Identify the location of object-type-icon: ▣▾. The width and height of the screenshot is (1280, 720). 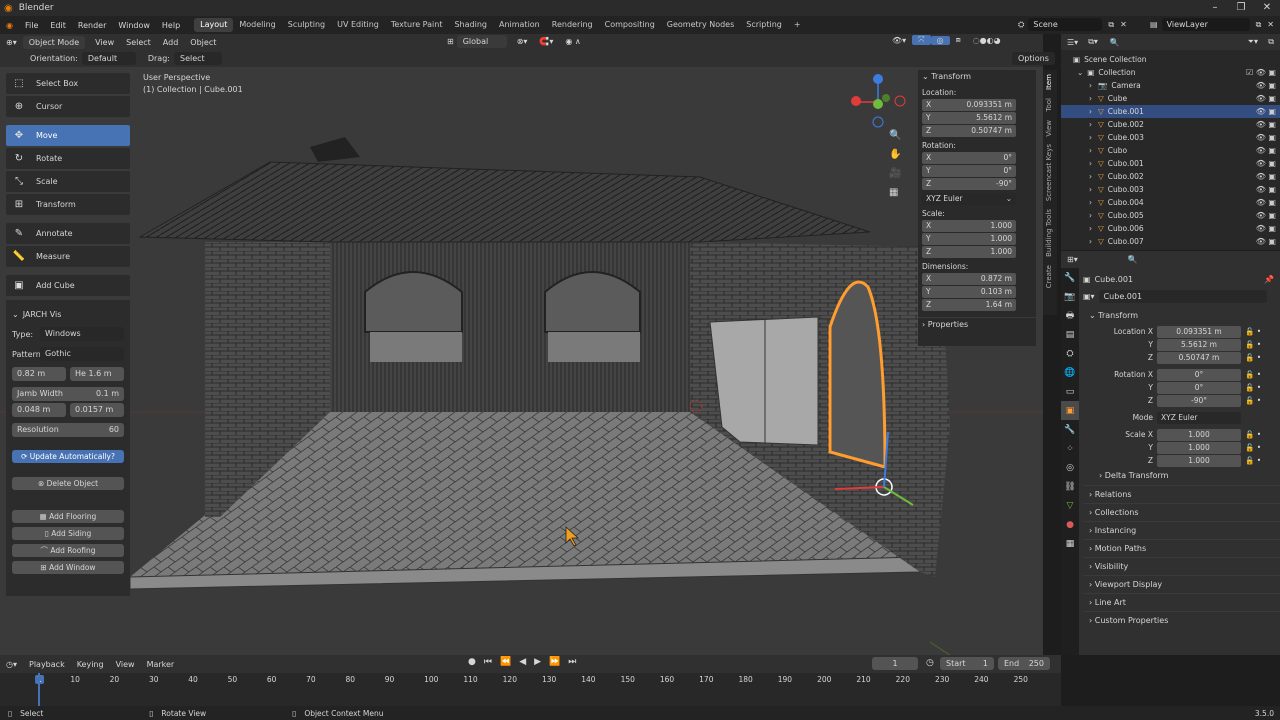
(1089, 296).